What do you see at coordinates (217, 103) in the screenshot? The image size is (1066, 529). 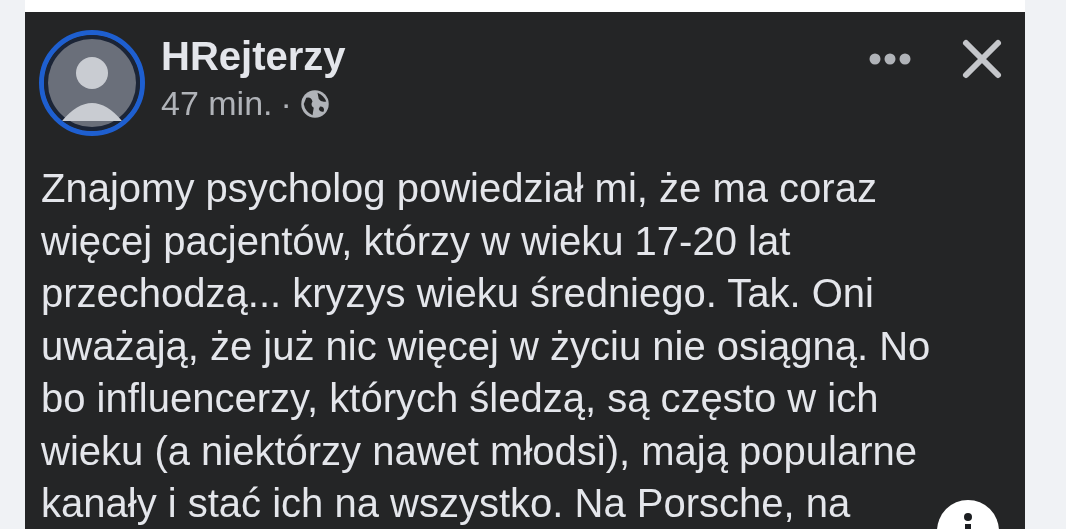 I see `post-time: 47 min.` at bounding box center [217, 103].